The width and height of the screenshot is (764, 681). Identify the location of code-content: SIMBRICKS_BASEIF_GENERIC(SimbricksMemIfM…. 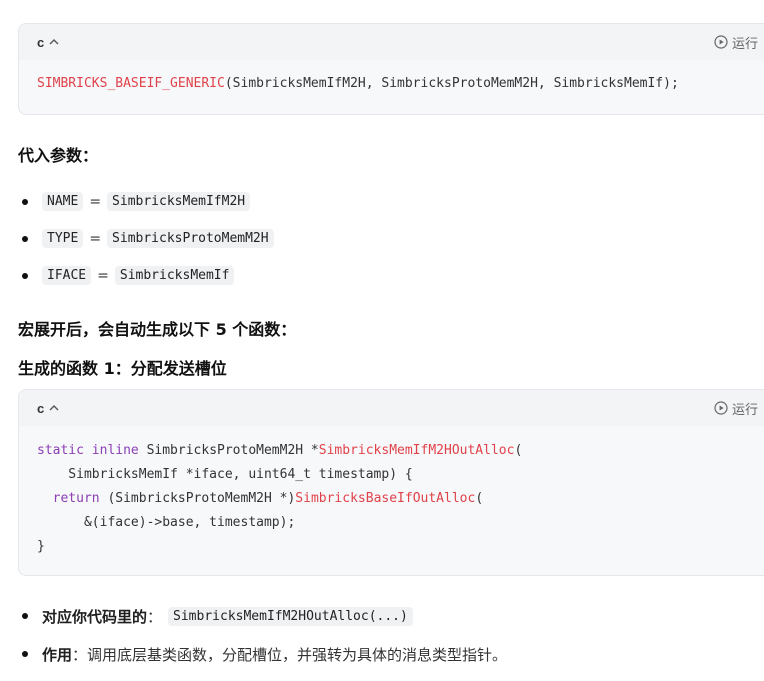
(391, 84).